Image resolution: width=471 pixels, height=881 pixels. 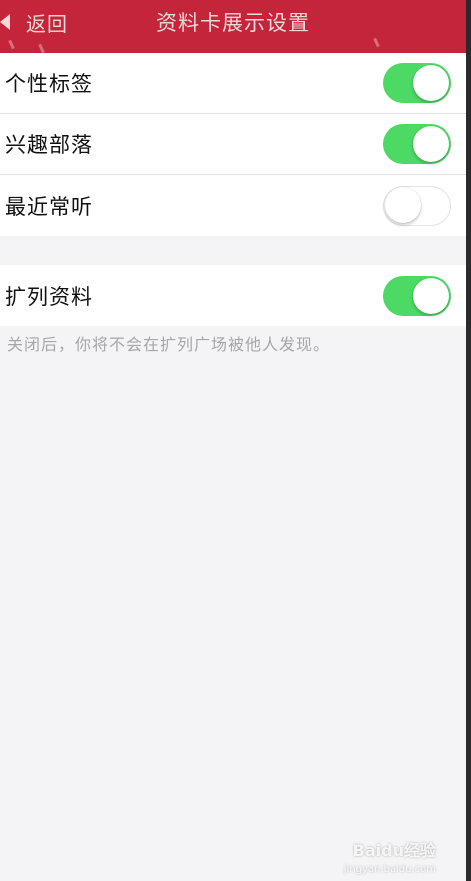 I want to click on watermark-brand: Baidu经验, so click(x=394, y=850).